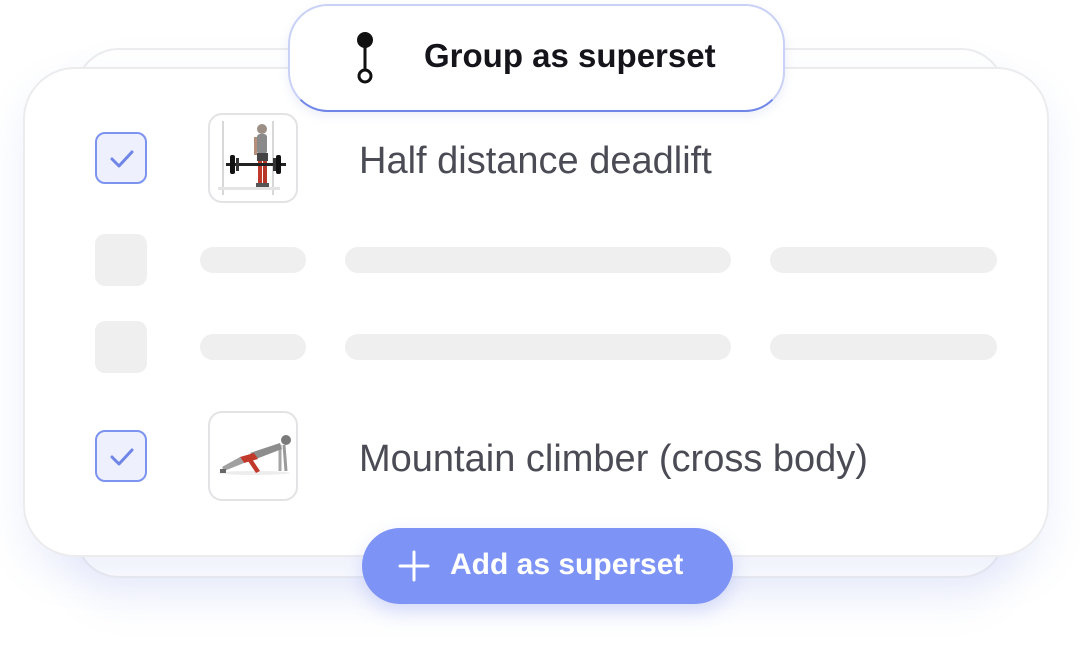  I want to click on add-as-superset-label: Add as superset, so click(567, 564).